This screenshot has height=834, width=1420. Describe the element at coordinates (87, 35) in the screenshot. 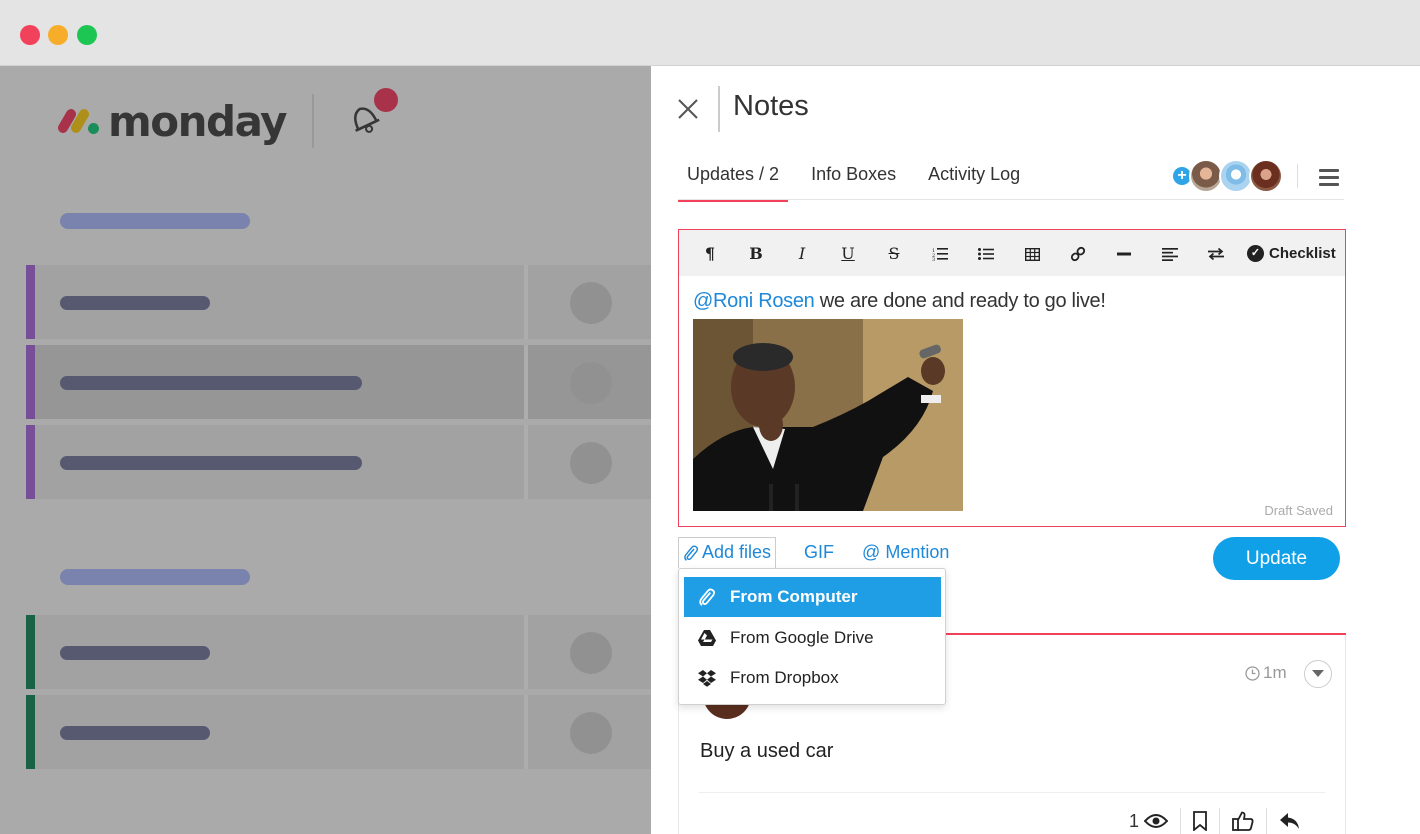

I see `window-maximize-button` at that location.